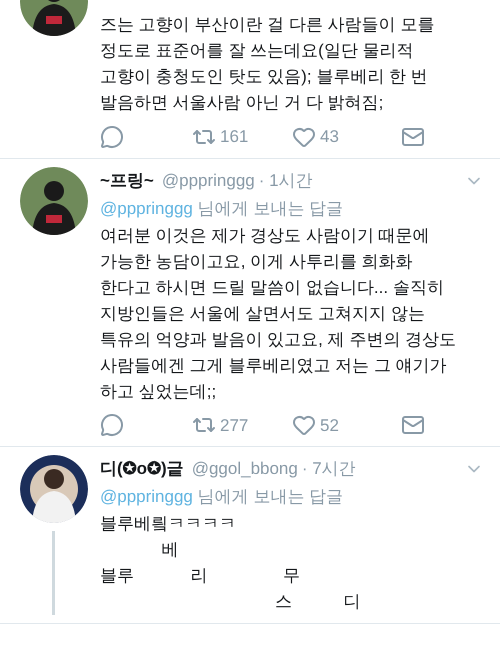 The height and width of the screenshot is (645, 500). Describe the element at coordinates (329, 425) in the screenshot. I see `like-count: 52` at that location.